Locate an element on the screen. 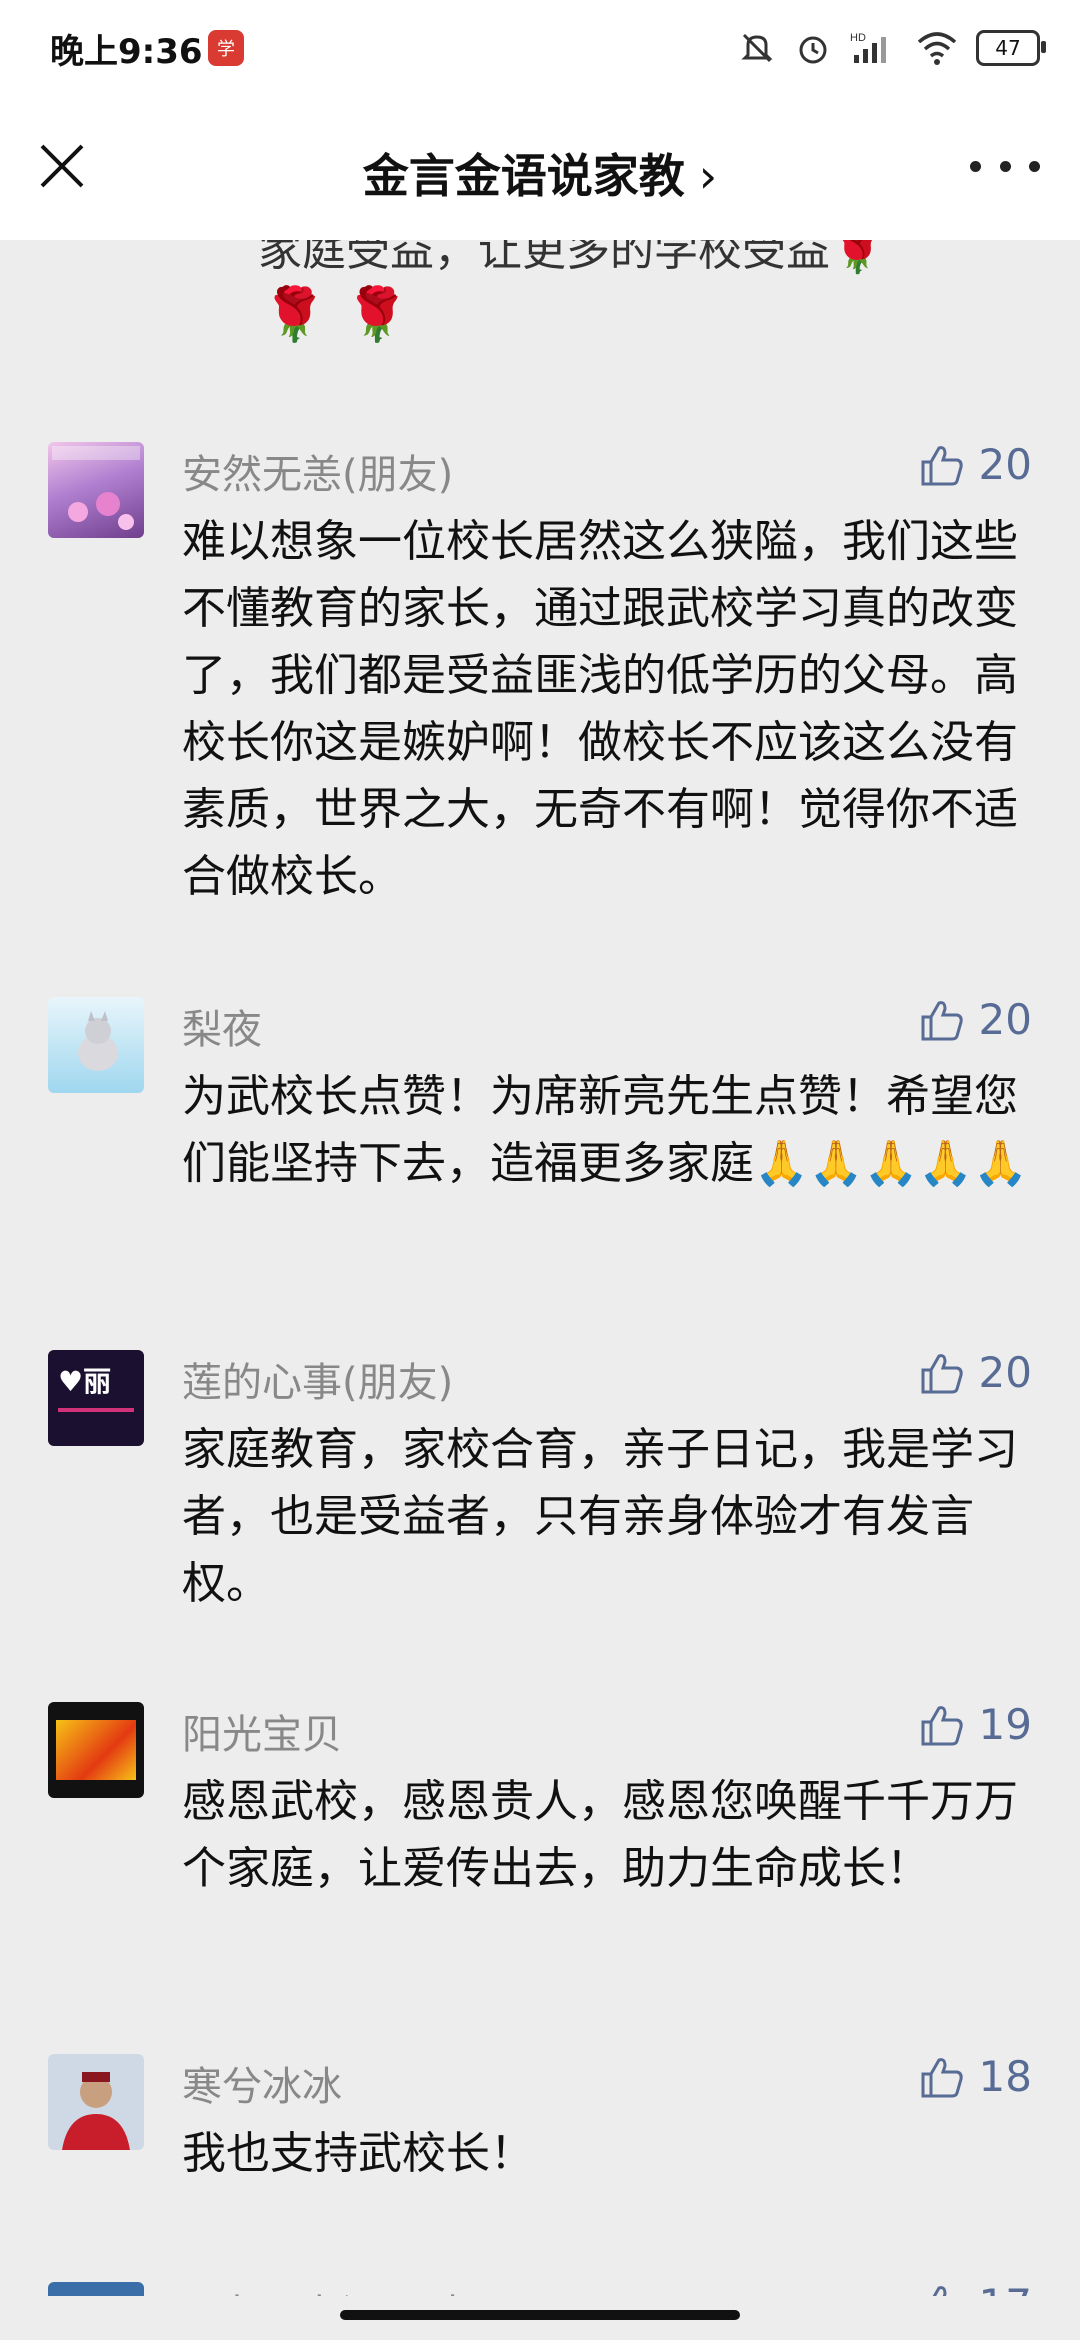 The image size is (1080, 2340). avatar: ♥丽 is located at coordinates (96, 1398).